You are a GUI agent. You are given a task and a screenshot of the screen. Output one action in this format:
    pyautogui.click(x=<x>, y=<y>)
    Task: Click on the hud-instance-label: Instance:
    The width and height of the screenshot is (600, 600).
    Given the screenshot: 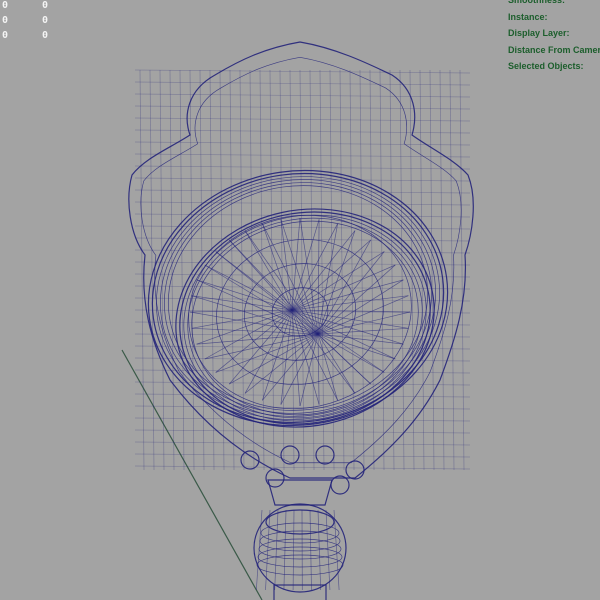 What is the action you would take?
    pyautogui.click(x=528, y=16)
    